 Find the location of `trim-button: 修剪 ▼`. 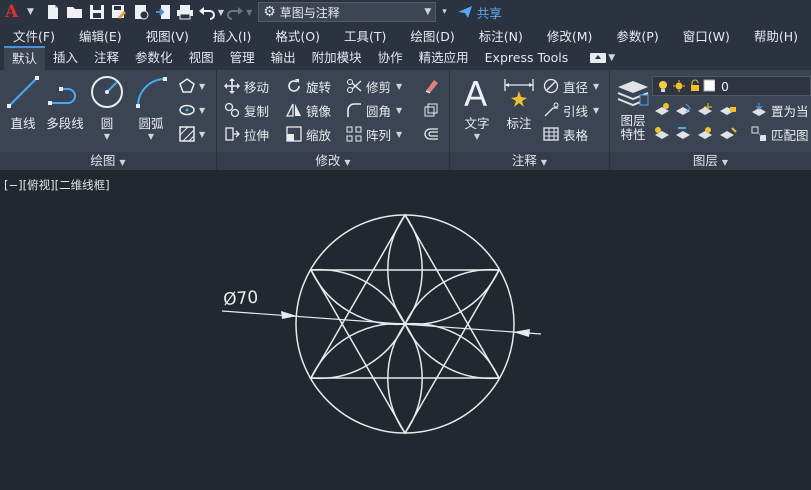

trim-button: 修剪 ▼ is located at coordinates (373, 86).